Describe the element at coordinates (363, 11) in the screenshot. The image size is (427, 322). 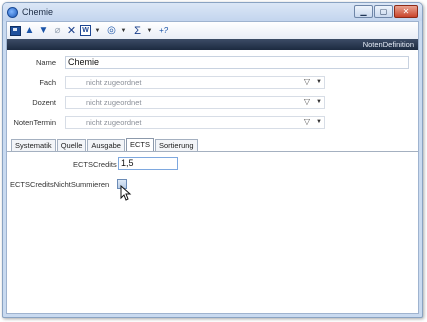
I see `minimize-button: ▁` at that location.